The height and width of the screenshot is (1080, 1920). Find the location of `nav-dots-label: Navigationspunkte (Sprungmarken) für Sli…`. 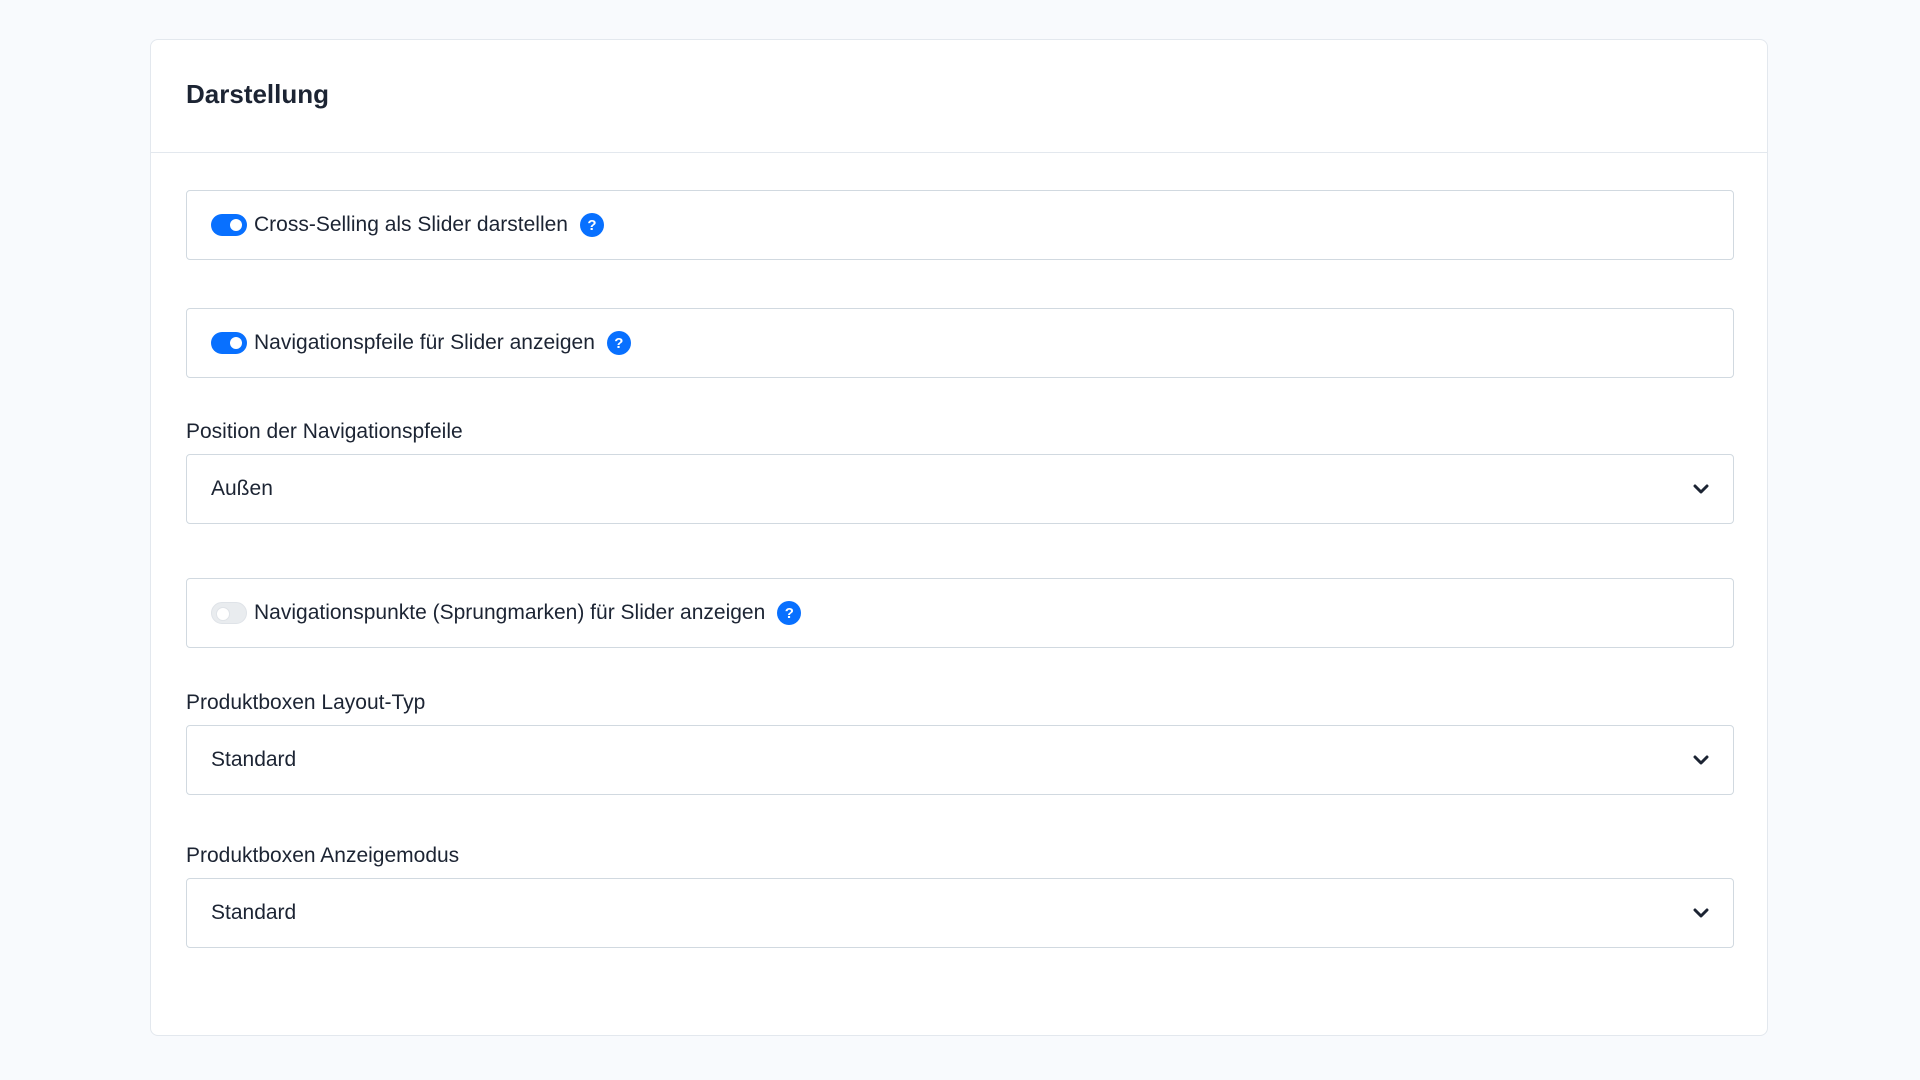

nav-dots-label: Navigationspunkte (Sprungmarken) für Sli… is located at coordinates (509, 613).